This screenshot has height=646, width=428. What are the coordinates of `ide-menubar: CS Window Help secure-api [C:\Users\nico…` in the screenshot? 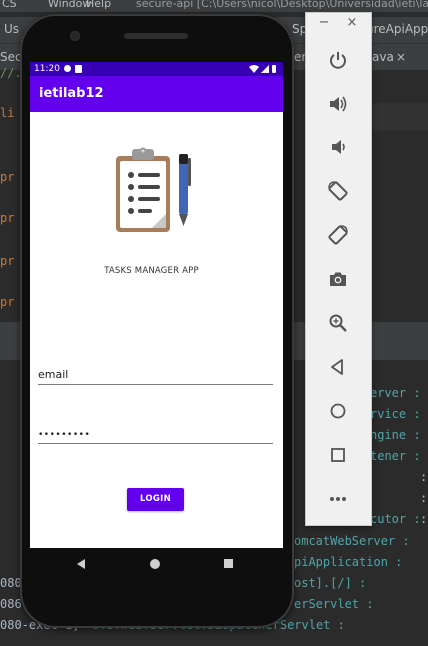 It's located at (214, 6).